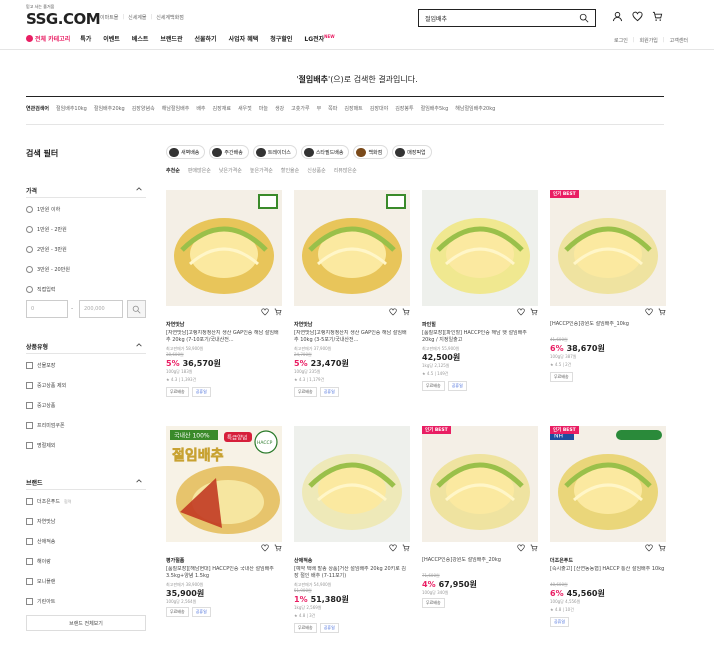 This screenshot has height=652, width=714. Describe the element at coordinates (200, 108) in the screenshot. I see `related-keyword: 배추` at that location.